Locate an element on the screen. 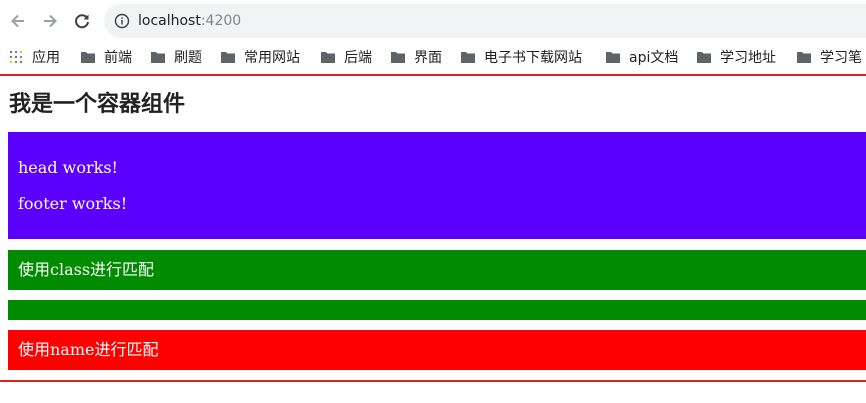 The height and width of the screenshot is (403, 866). forward-button is located at coordinates (50, 21).